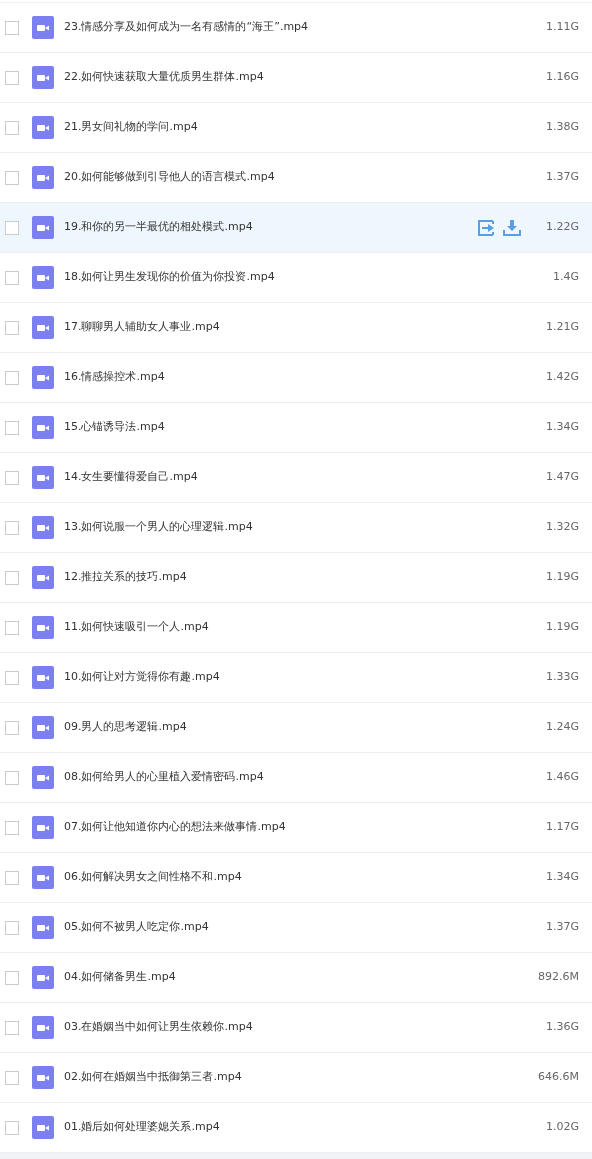  What do you see at coordinates (511, 227) in the screenshot?
I see `download-icon` at bounding box center [511, 227].